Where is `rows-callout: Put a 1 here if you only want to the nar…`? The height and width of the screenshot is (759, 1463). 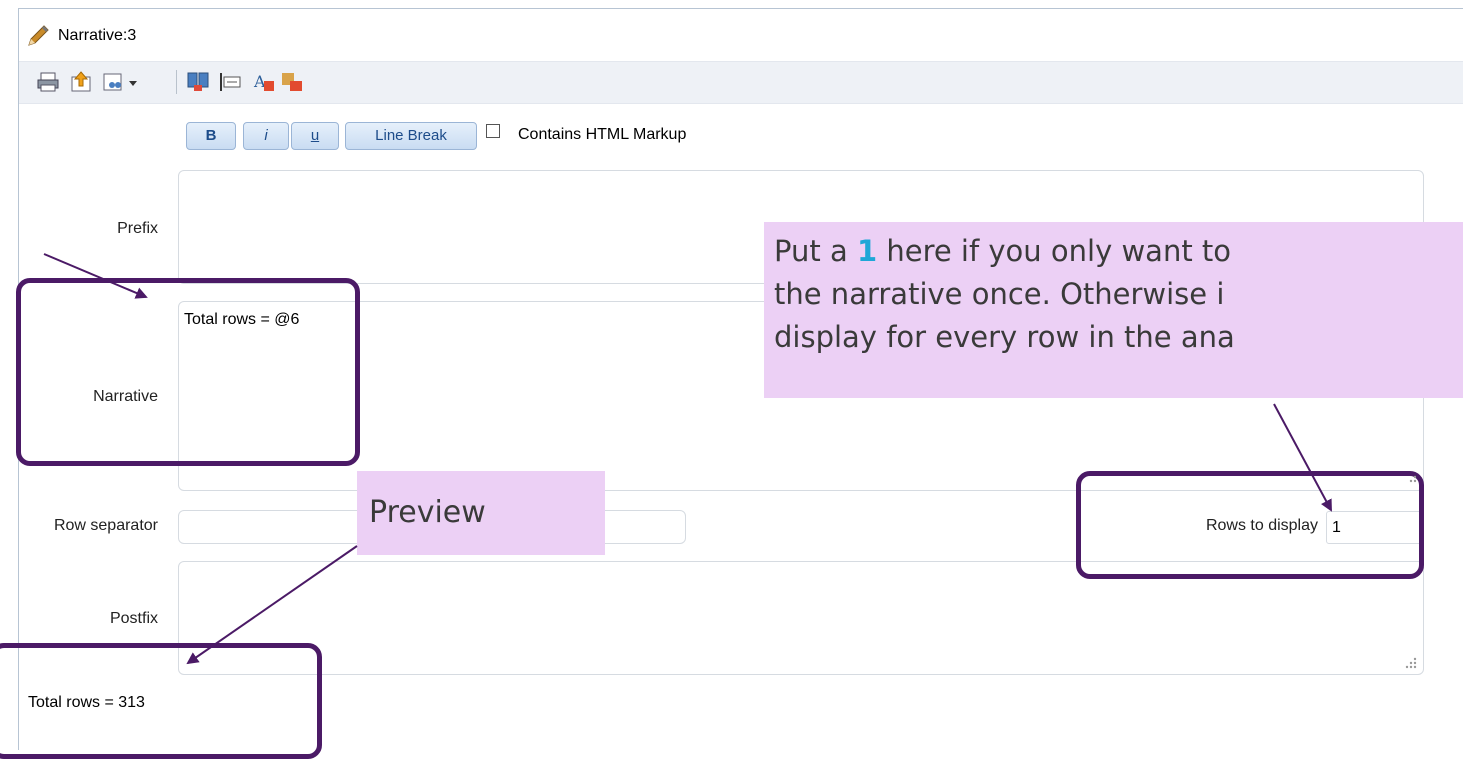
rows-callout: Put a 1 here if you only want to the nar… is located at coordinates (1113, 310).